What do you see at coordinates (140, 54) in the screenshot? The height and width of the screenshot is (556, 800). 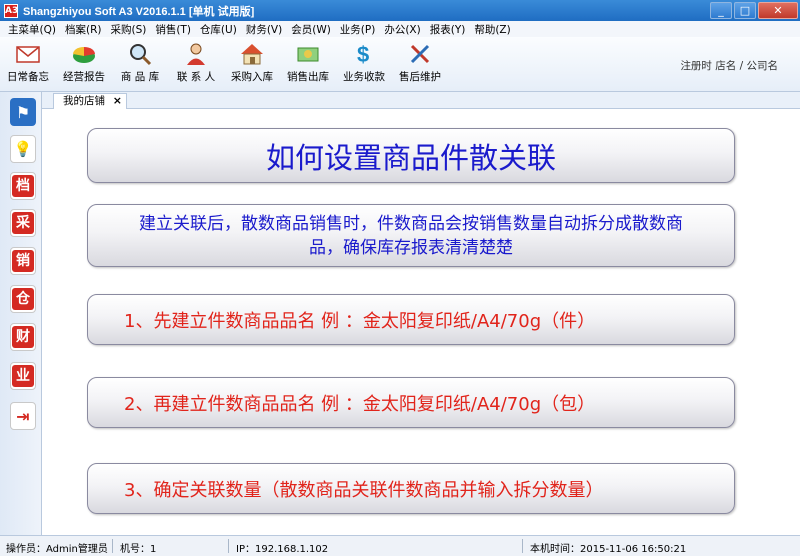 I see `magnifier-icon` at bounding box center [140, 54].